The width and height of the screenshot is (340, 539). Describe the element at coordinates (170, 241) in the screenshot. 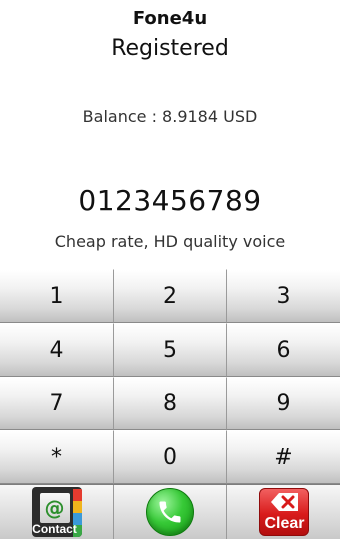

I see `tagline: Cheap rate, HD quality voice` at that location.